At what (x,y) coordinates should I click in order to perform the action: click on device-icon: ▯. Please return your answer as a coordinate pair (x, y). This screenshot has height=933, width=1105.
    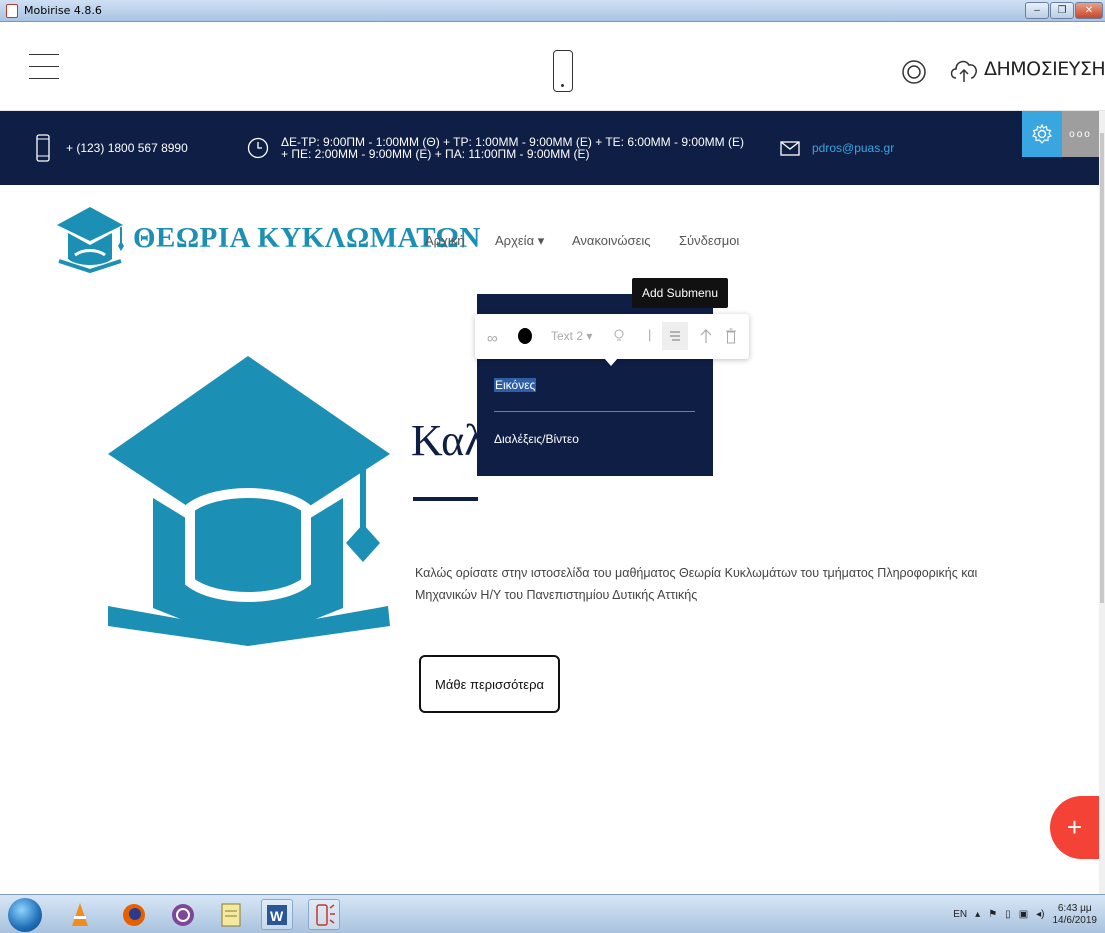
    Looking at the image, I should click on (1008, 914).